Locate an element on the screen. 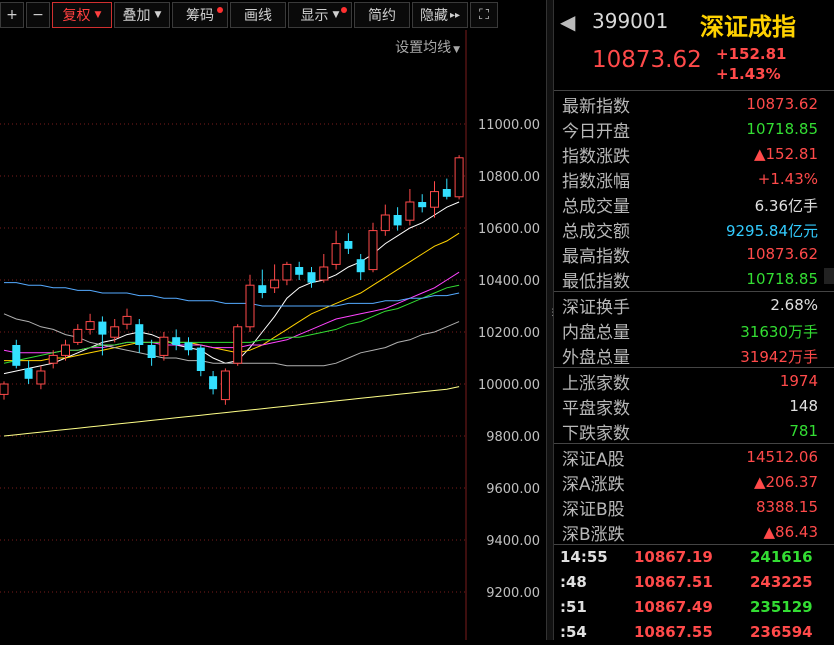 The width and height of the screenshot is (834, 645). ma-setting-dropdown: 设置均线 ▼ is located at coordinates (427, 47).